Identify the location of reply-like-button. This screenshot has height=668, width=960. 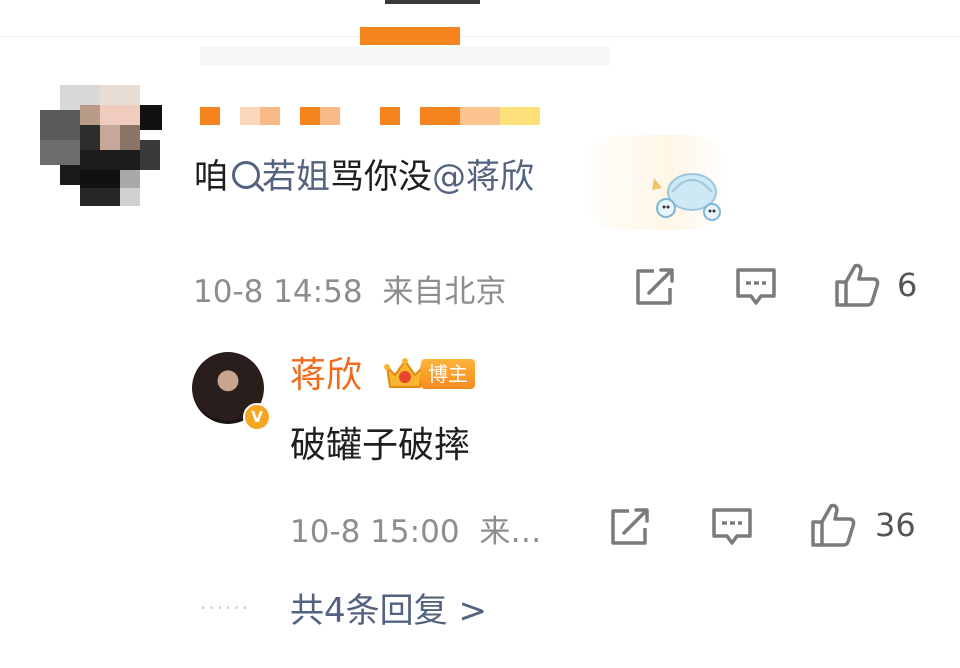
(833, 525).